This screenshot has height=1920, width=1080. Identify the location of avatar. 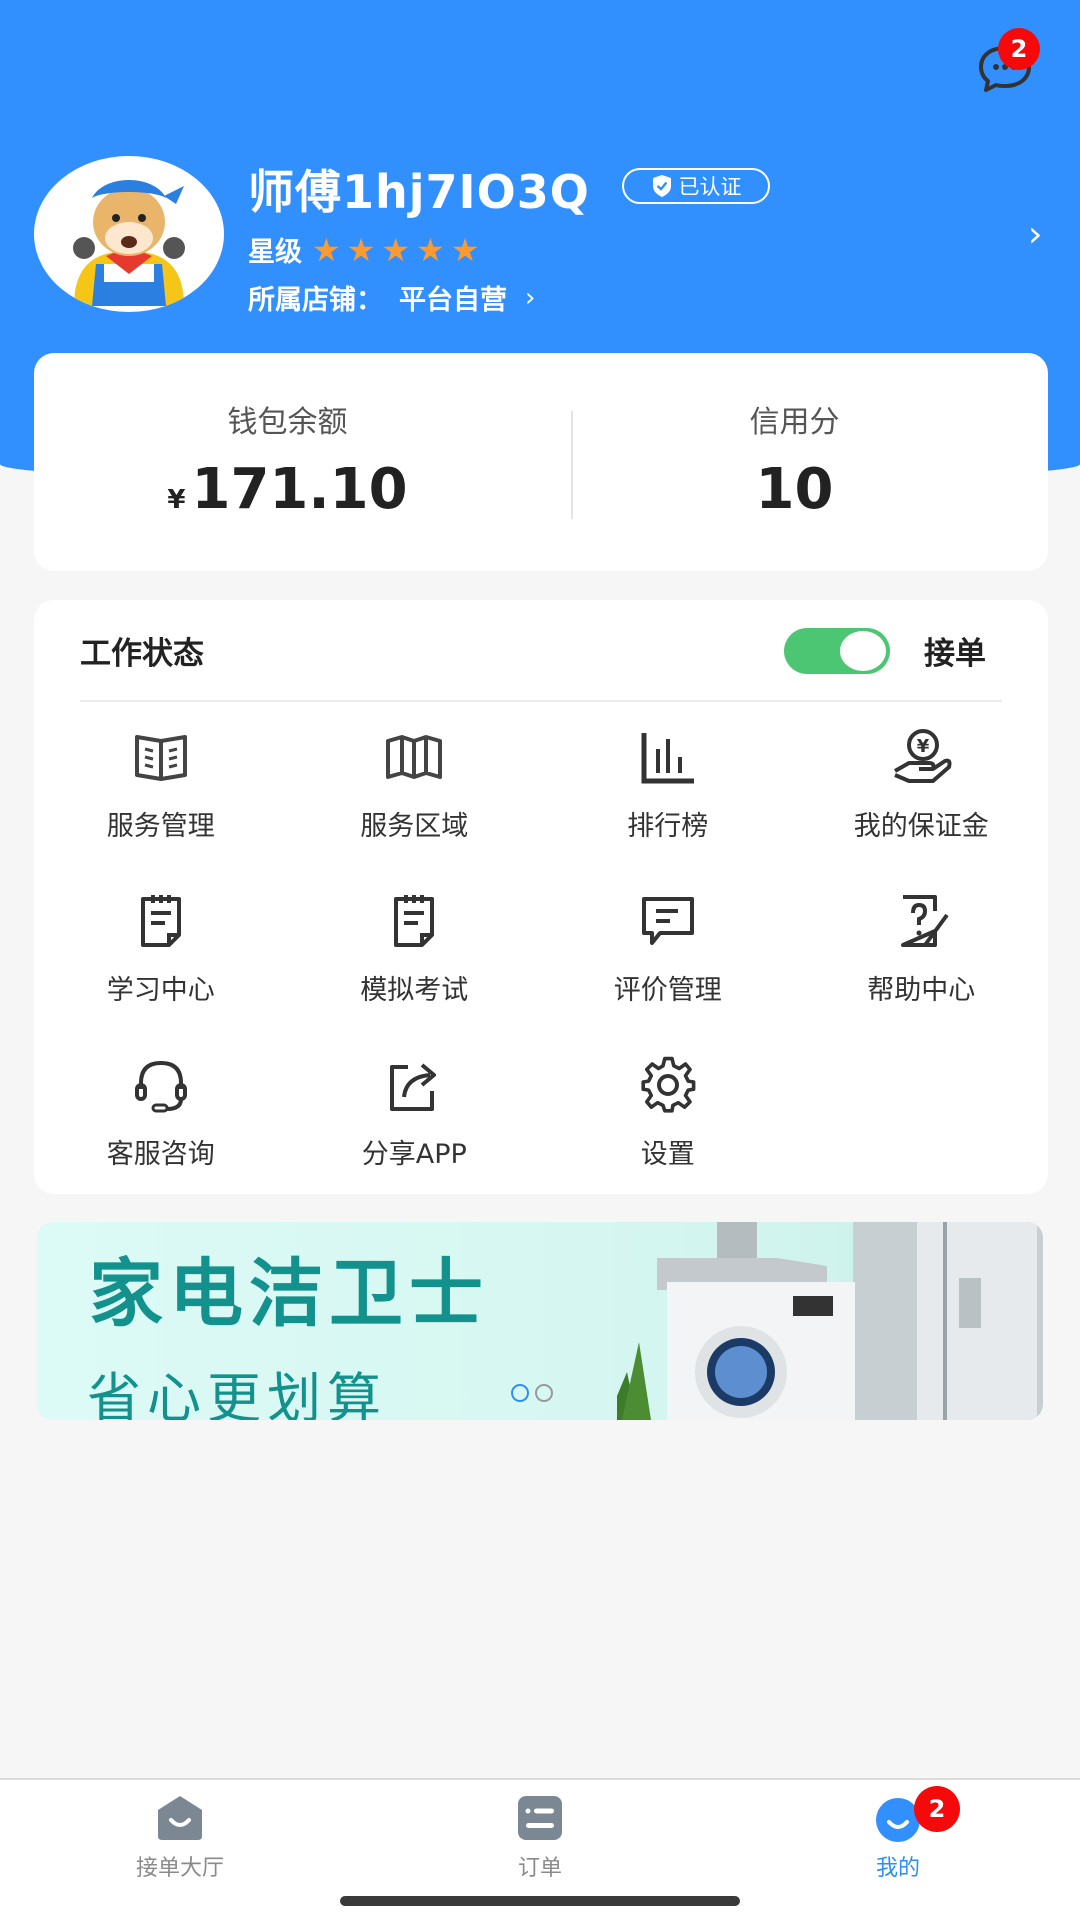
(129, 234).